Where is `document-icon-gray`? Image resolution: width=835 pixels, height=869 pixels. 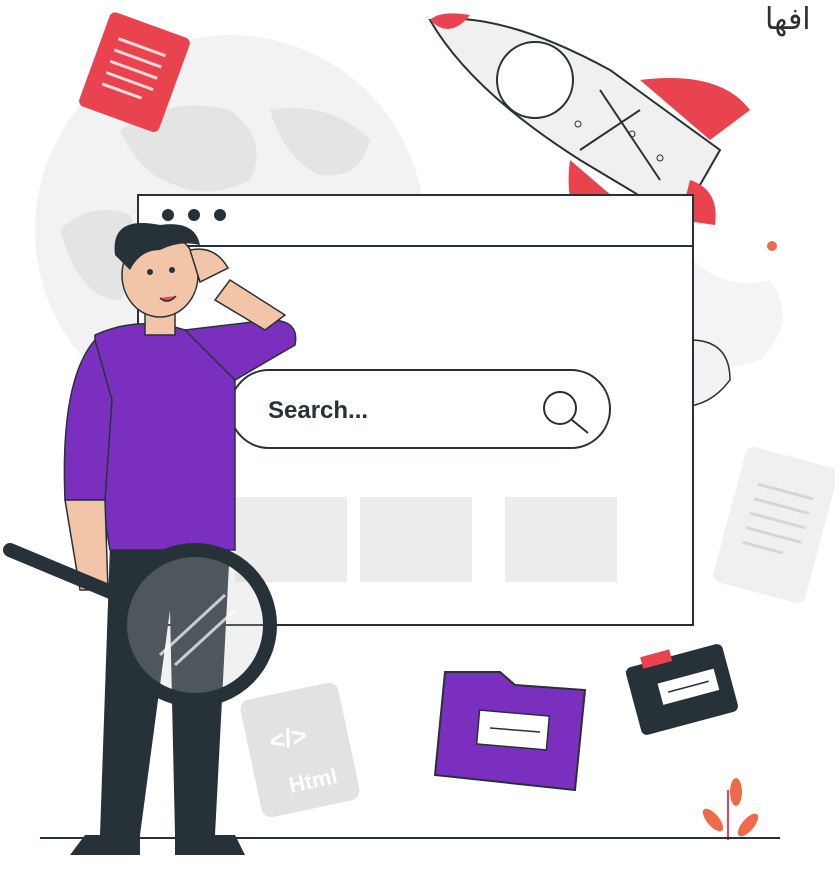 document-icon-gray is located at coordinates (774, 525).